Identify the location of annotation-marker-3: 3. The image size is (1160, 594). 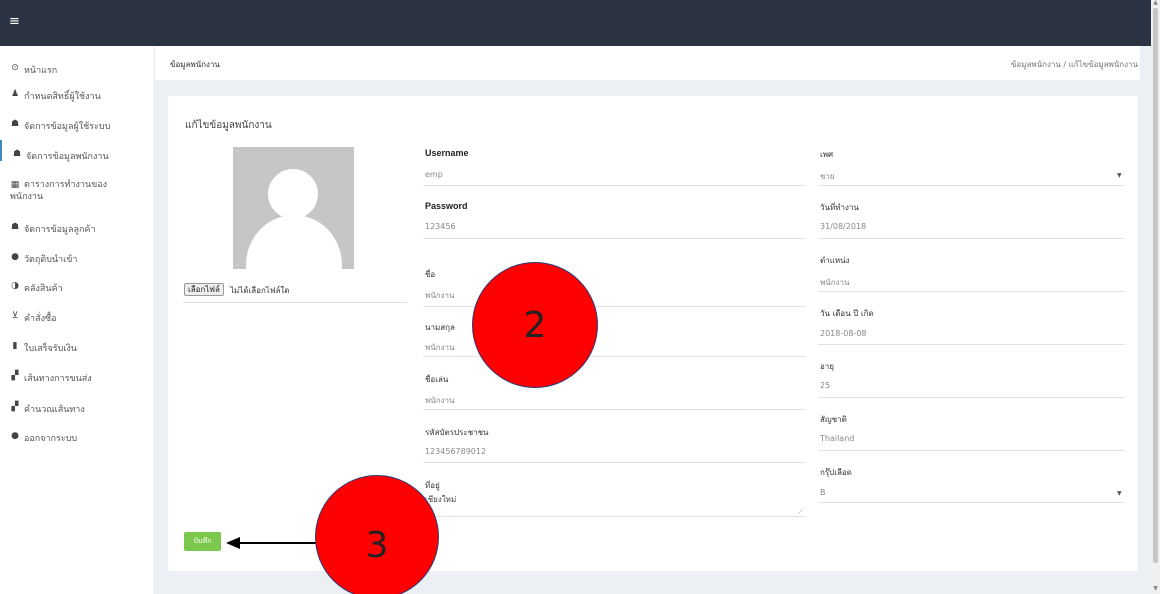
(377, 534).